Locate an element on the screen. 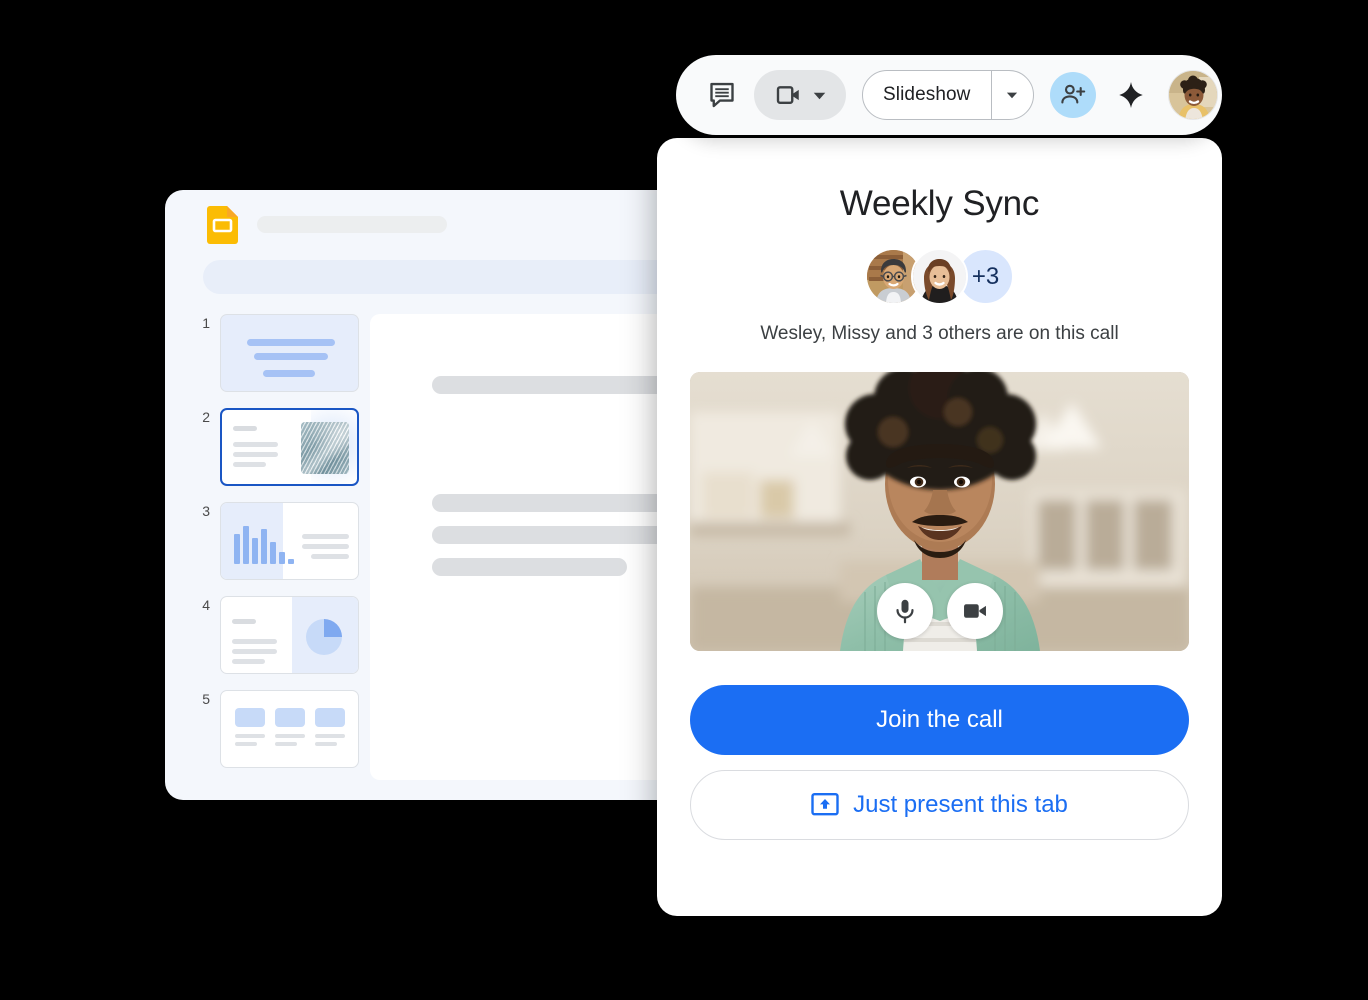 The height and width of the screenshot is (1000, 1368). participant-avatars: +3 is located at coordinates (939, 276).